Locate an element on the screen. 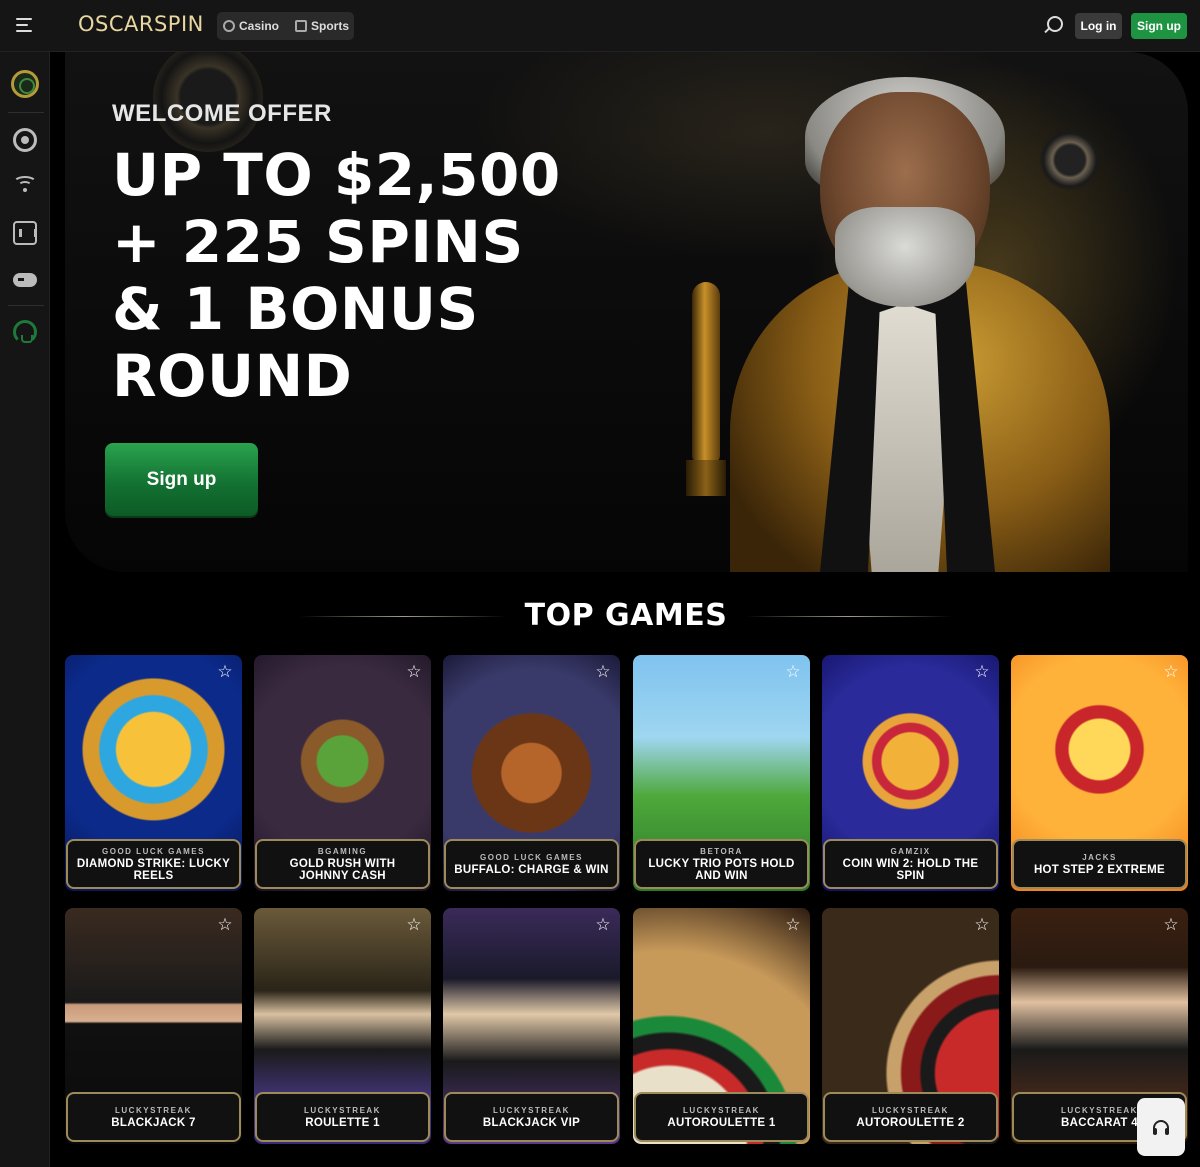  hero-title-line: & 1 BONUS is located at coordinates (295, 309).